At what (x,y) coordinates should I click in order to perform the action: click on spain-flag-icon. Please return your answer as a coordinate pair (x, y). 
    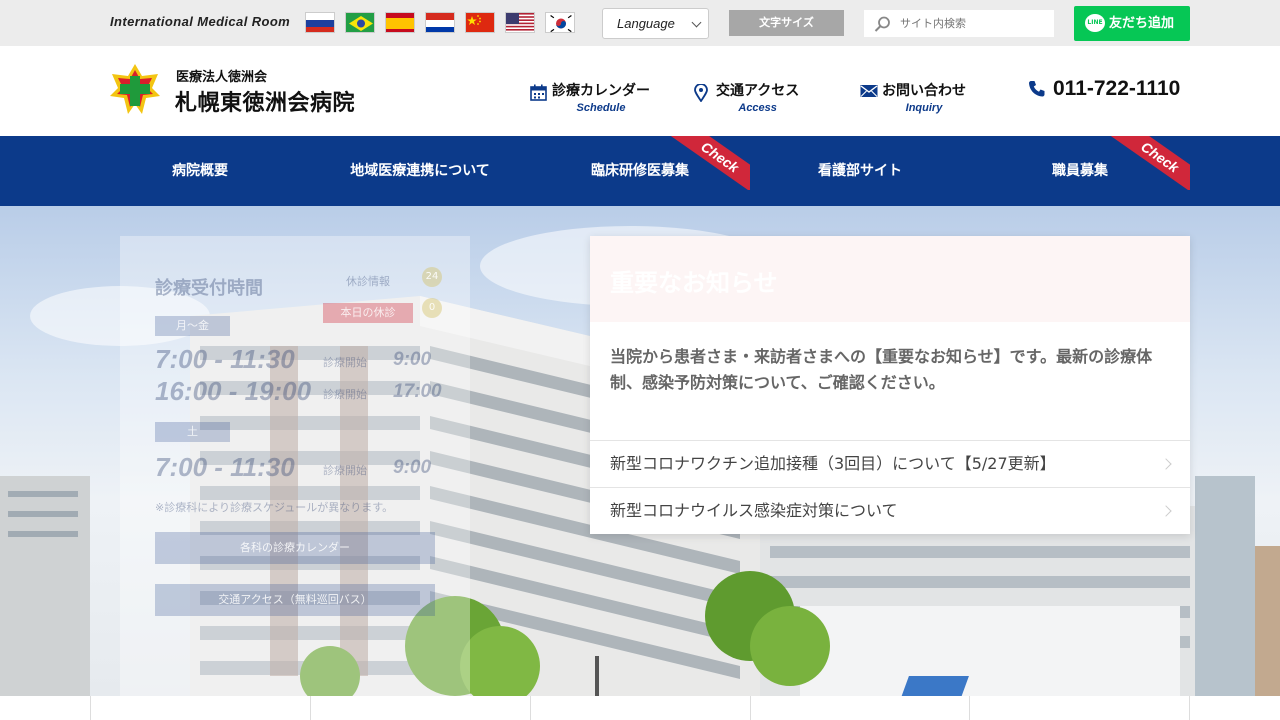
    Looking at the image, I should click on (400, 22).